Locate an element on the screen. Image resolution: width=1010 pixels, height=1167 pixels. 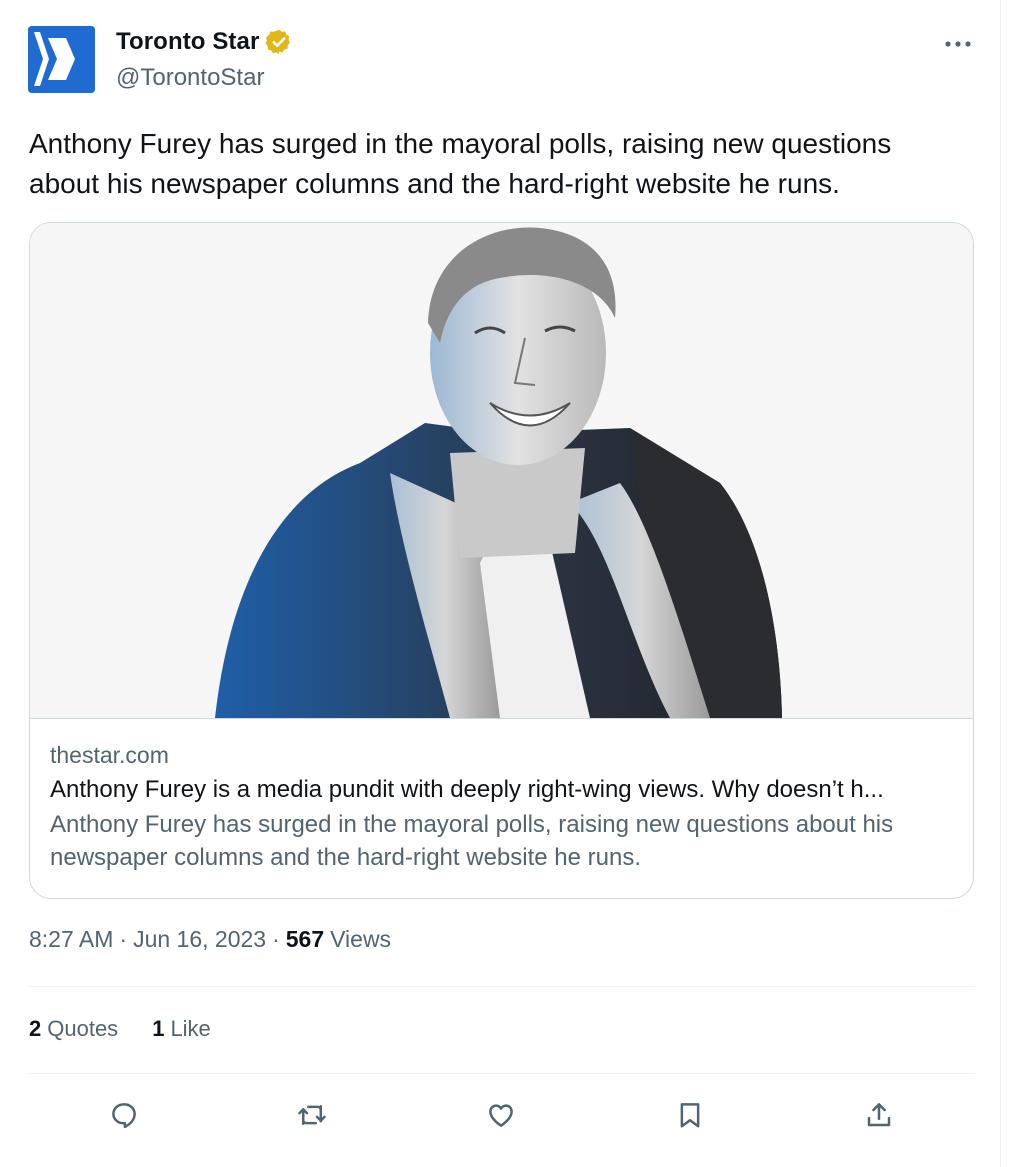
more-options-button is located at coordinates (958, 44).